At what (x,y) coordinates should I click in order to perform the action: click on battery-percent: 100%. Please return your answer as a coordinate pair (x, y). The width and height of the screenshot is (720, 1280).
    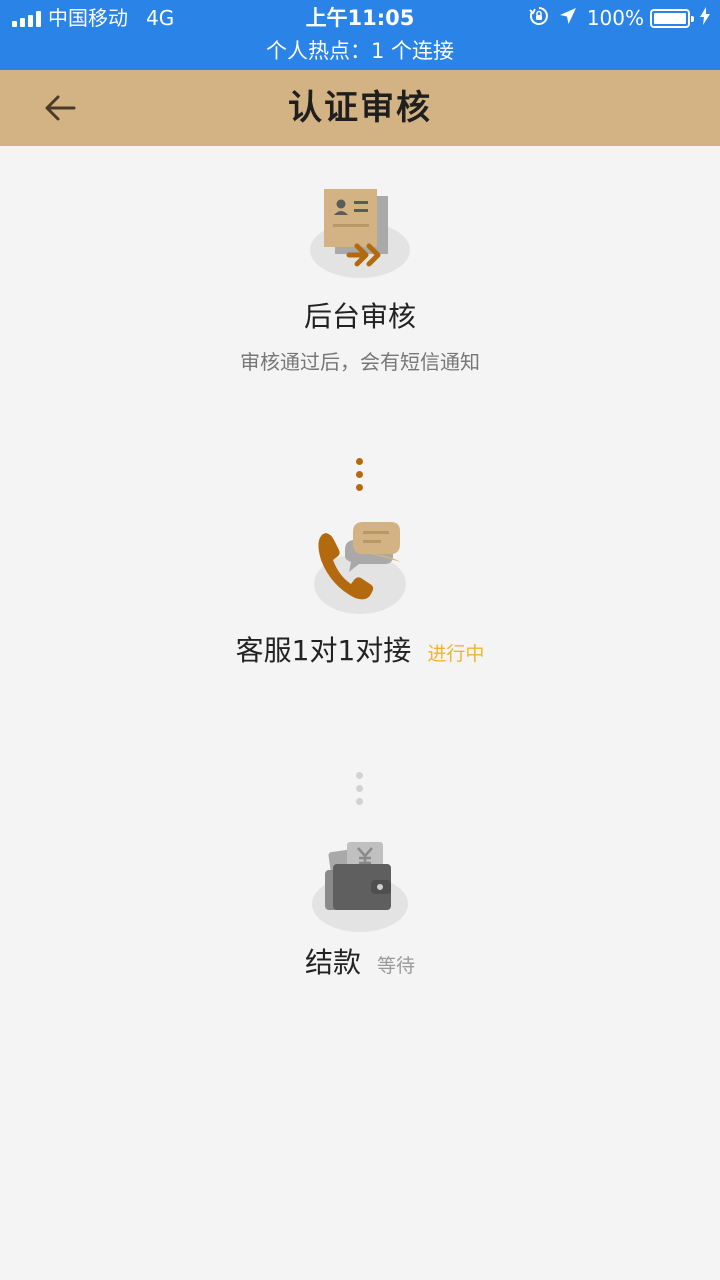
    Looking at the image, I should click on (615, 18).